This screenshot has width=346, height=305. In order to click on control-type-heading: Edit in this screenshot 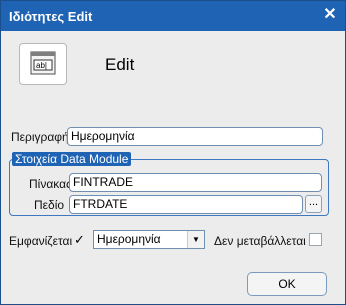, I will do `click(120, 64)`.